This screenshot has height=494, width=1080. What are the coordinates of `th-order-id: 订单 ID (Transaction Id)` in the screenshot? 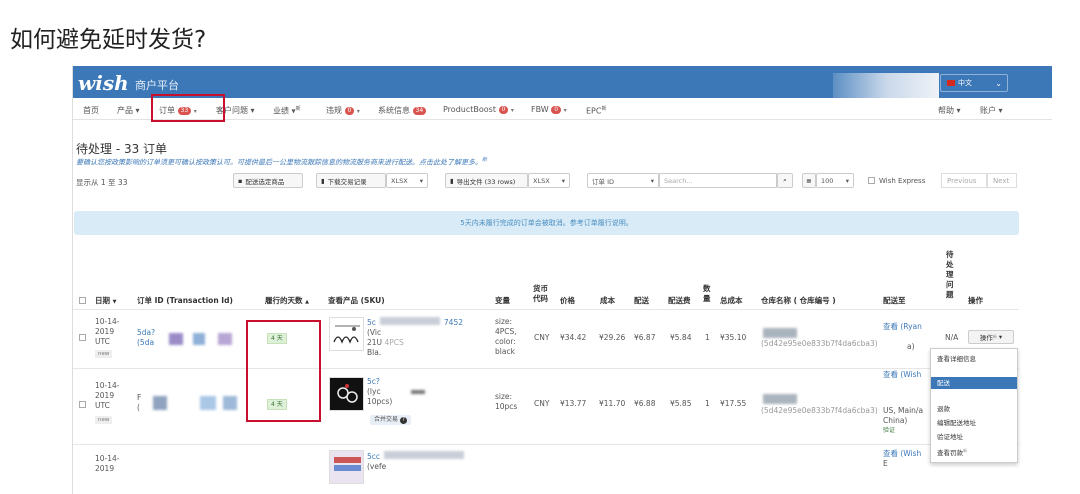 It's located at (185, 300).